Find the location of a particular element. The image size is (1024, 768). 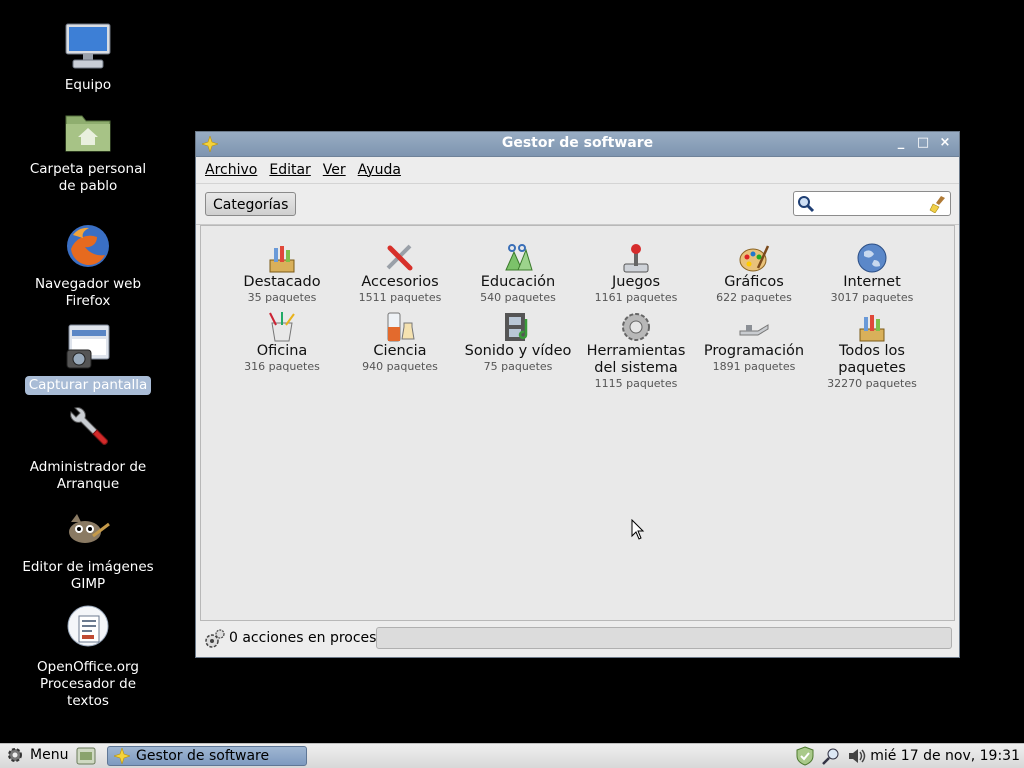

wrench-icon is located at coordinates (89, 426).